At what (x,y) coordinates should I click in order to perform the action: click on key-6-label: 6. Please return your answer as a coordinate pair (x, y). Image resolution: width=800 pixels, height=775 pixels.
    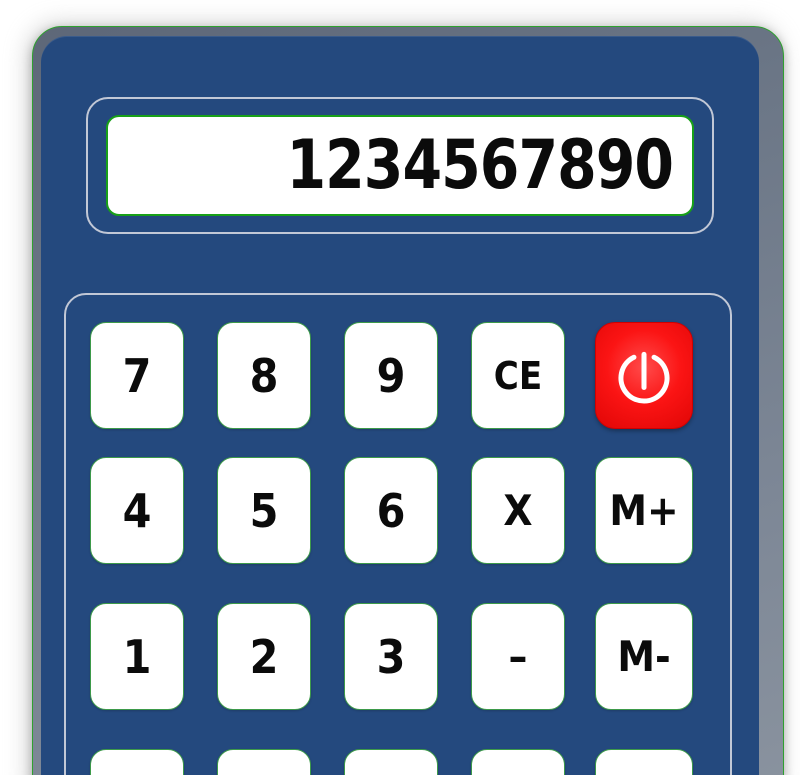
    Looking at the image, I should click on (391, 510).